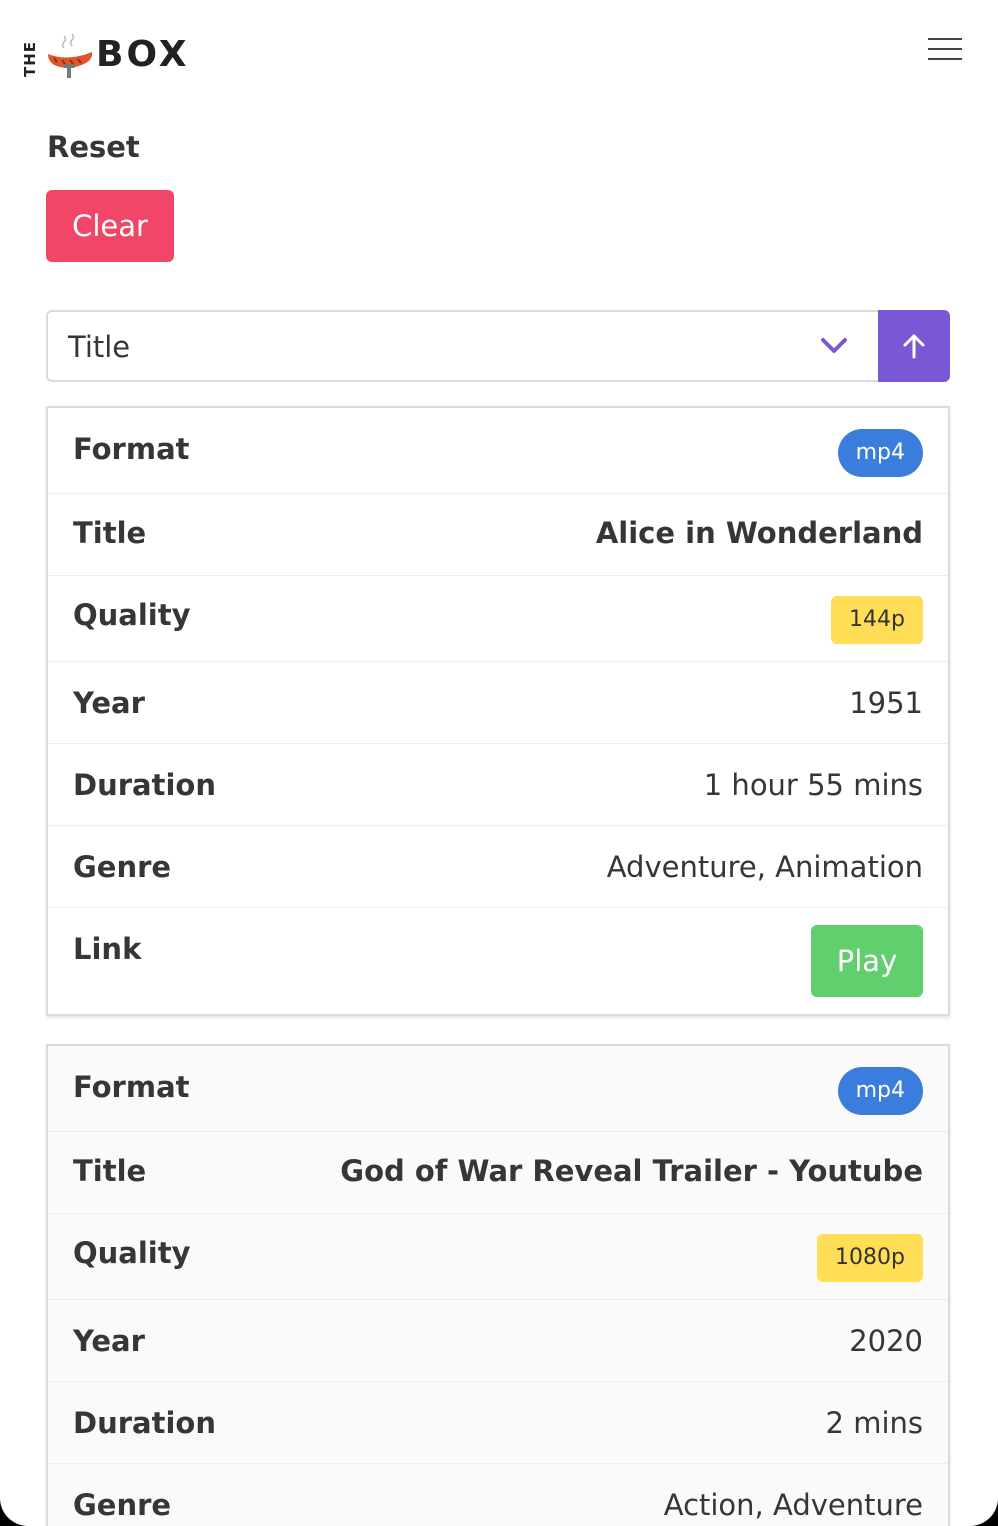  Describe the element at coordinates (110, 226) in the screenshot. I see `clear-button: Clear` at that location.